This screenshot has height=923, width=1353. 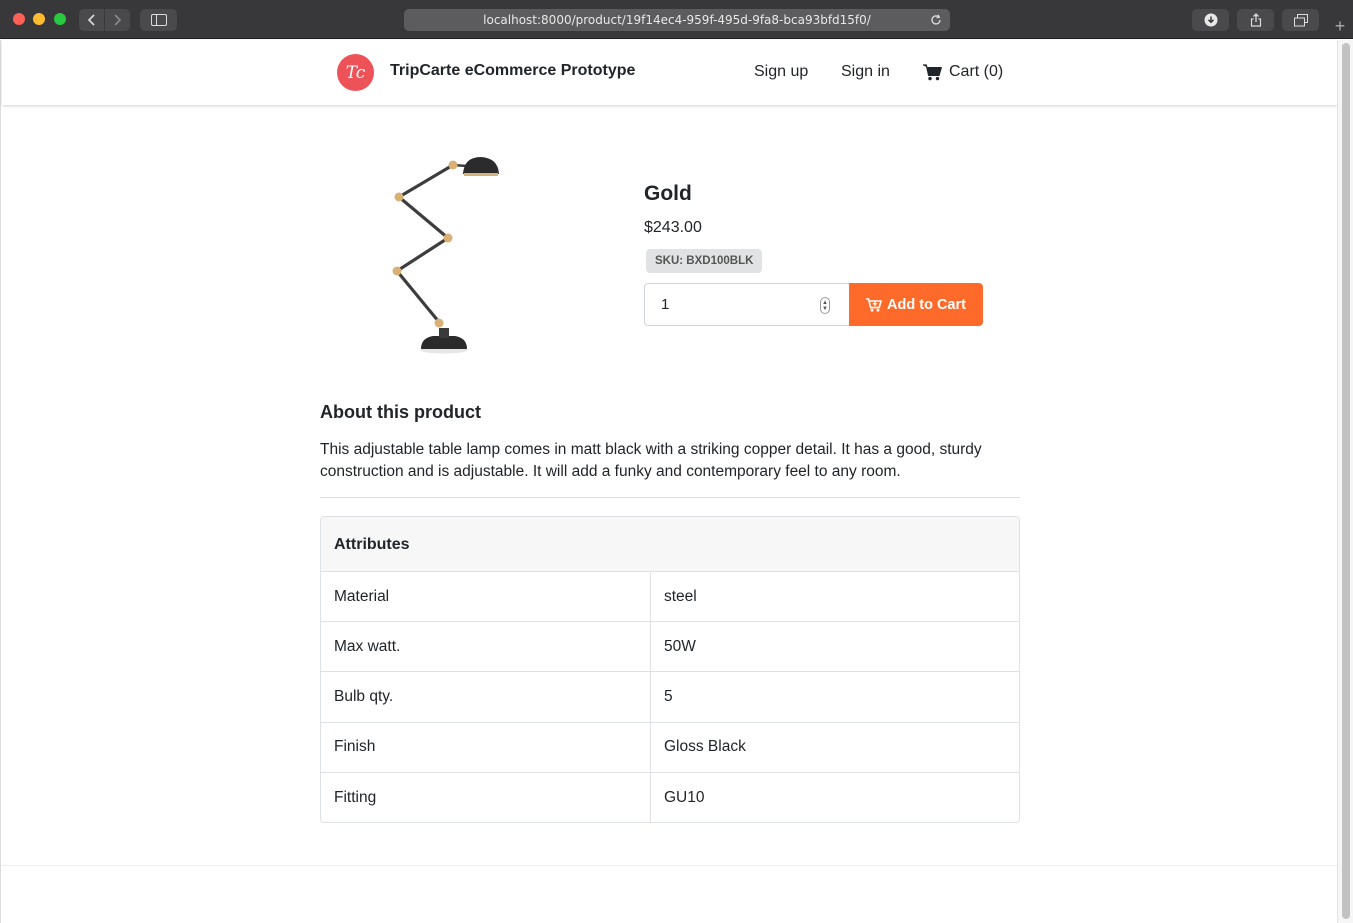 What do you see at coordinates (704, 261) in the screenshot?
I see `sku-badge: SKU: BXD100BLK` at bounding box center [704, 261].